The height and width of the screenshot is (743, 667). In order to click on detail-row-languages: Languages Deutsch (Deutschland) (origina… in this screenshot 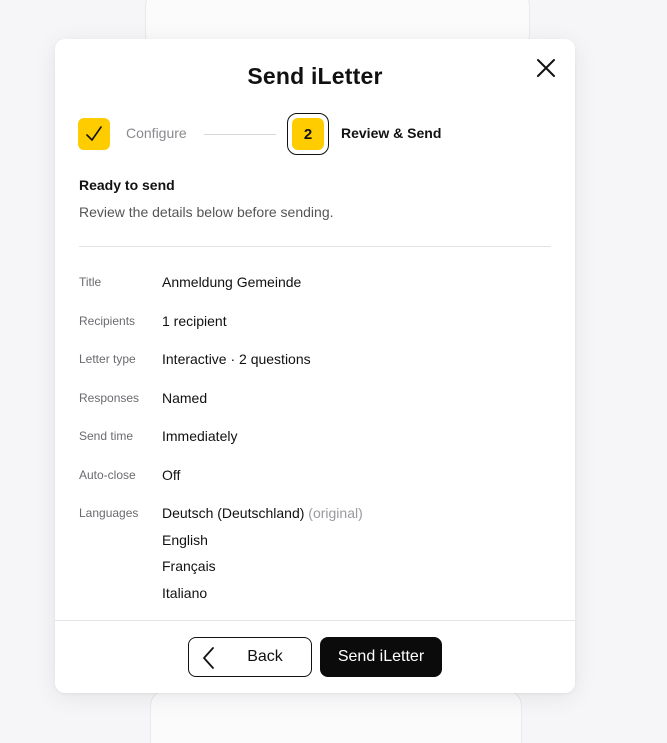, I will do `click(315, 555)`.